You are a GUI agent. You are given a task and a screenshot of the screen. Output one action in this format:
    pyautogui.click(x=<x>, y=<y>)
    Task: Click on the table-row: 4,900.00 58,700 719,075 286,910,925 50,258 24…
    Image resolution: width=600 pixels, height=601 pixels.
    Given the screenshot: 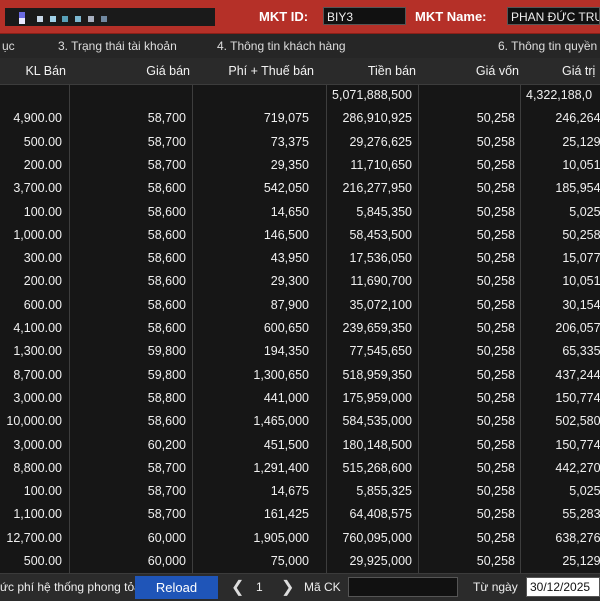 What is the action you would take?
    pyautogui.click(x=300, y=119)
    